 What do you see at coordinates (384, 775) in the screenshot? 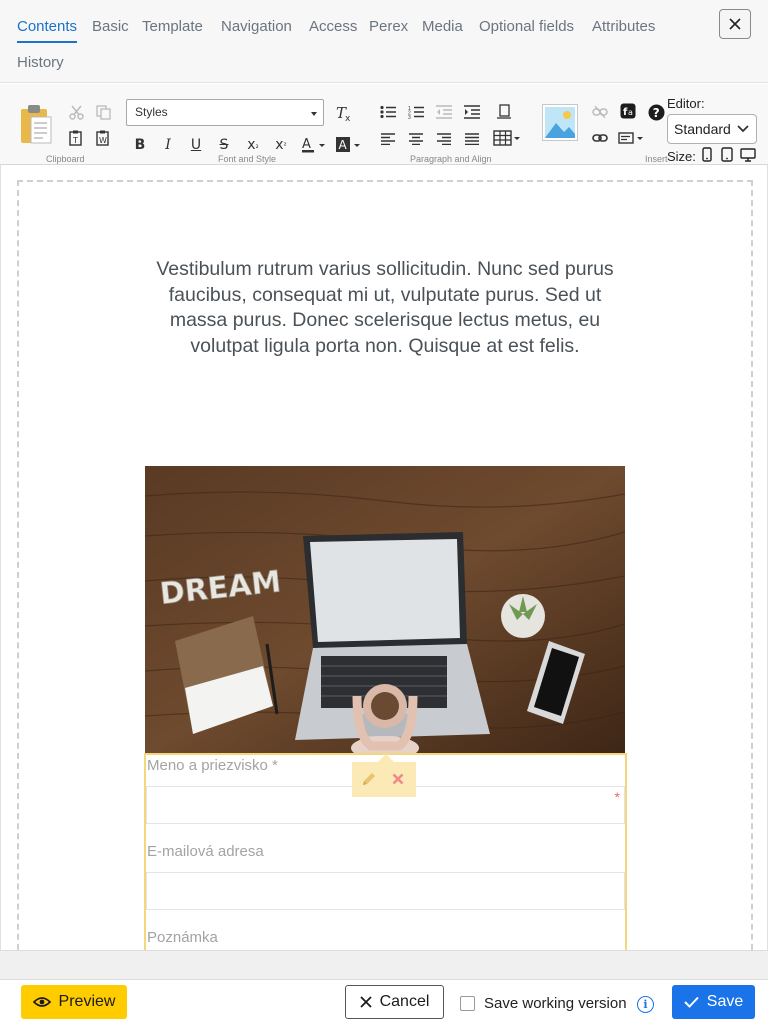
I see `form-widget-toolbar` at bounding box center [384, 775].